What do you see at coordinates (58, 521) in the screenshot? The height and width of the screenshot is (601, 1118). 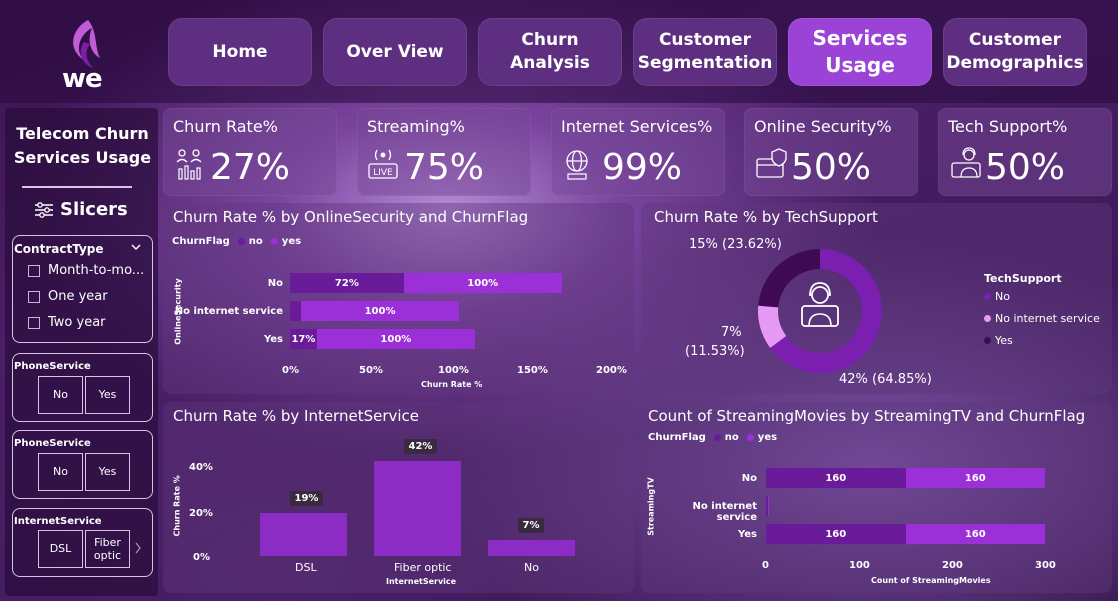 I see `internet-service-title: InternetService` at bounding box center [58, 521].